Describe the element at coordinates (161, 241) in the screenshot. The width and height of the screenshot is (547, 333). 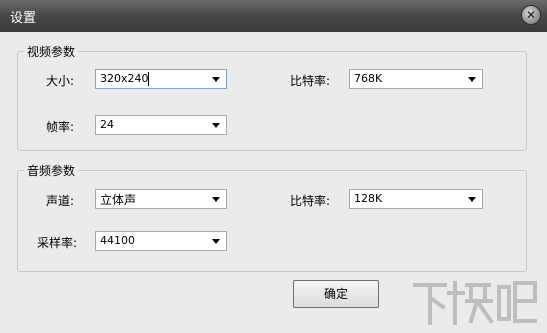
I see `samplerate-dropdown: 44100` at that location.